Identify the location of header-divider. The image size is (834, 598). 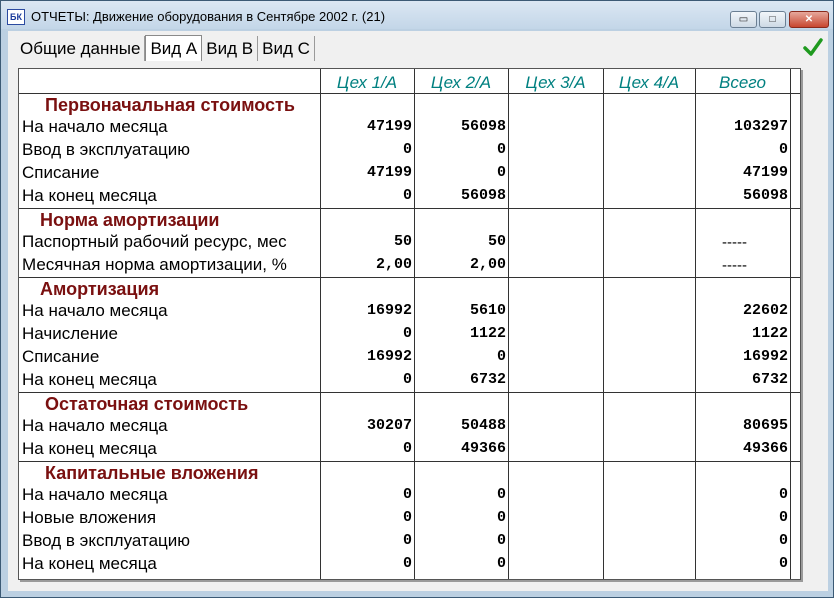
(409, 93).